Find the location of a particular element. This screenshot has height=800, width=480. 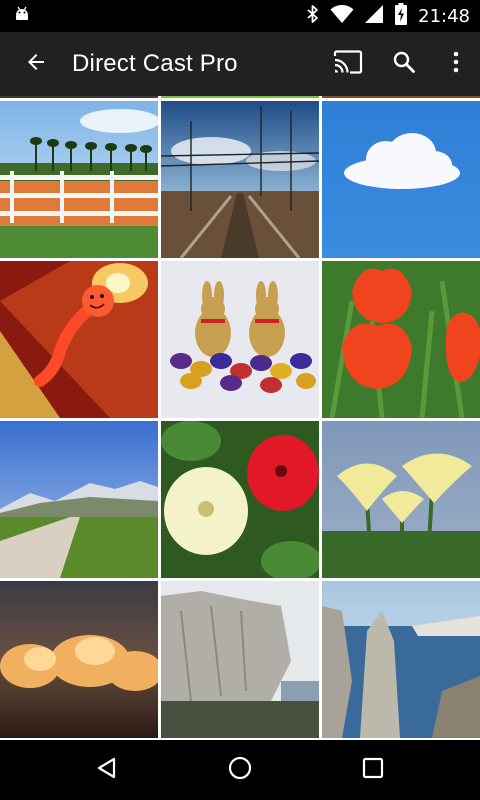

photo-mountain-road is located at coordinates (79, 499).